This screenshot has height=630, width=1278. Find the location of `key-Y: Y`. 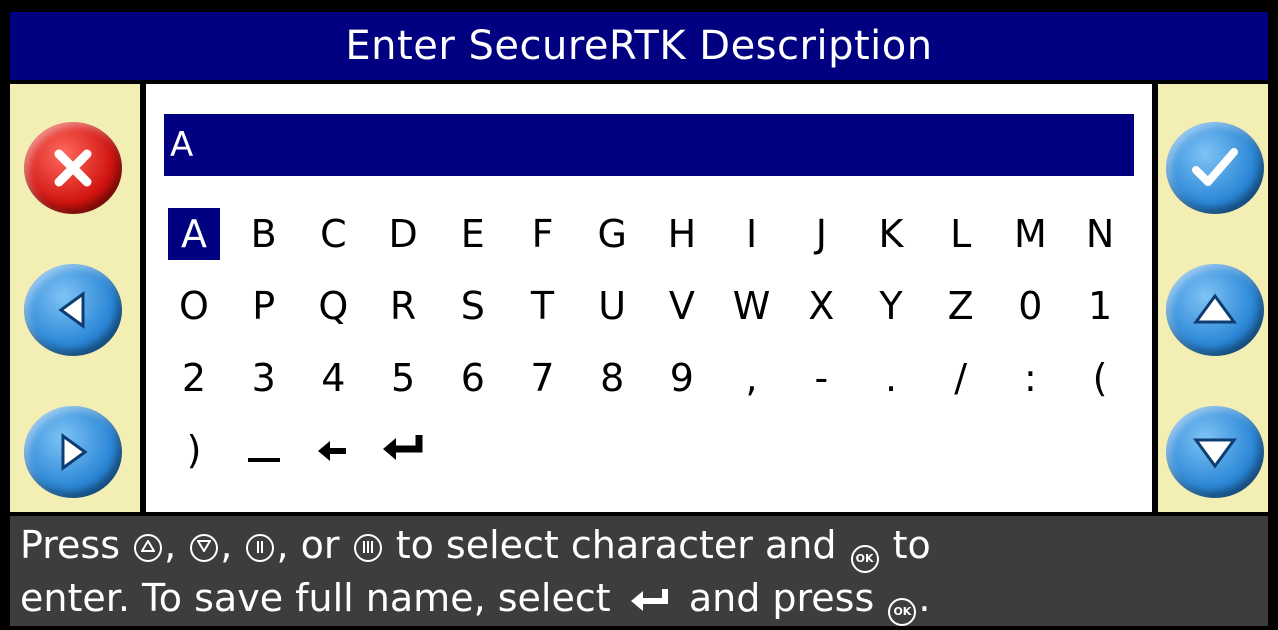

key-Y: Y is located at coordinates (891, 306).